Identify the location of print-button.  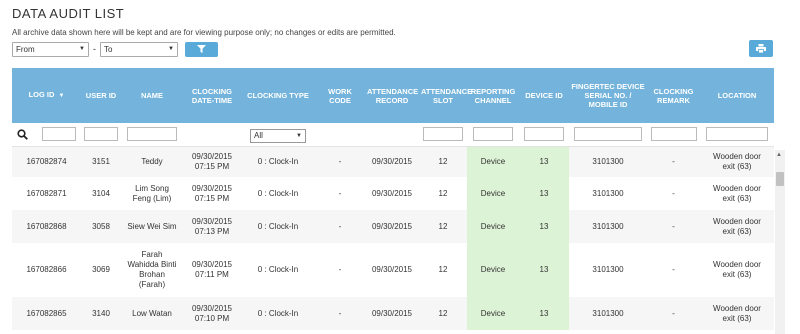
(761, 48).